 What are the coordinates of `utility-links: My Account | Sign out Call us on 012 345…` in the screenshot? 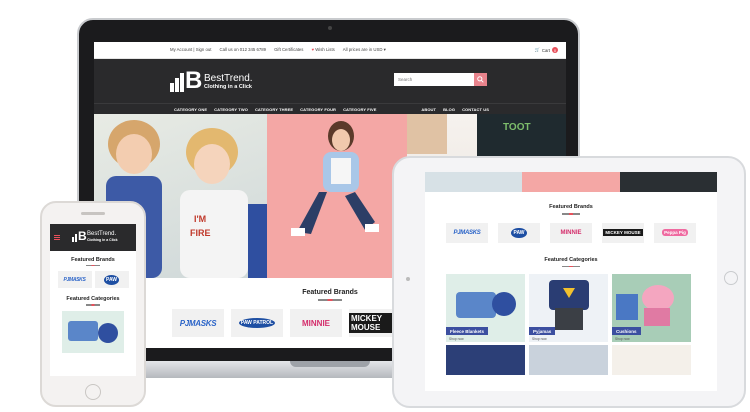 It's located at (278, 50).